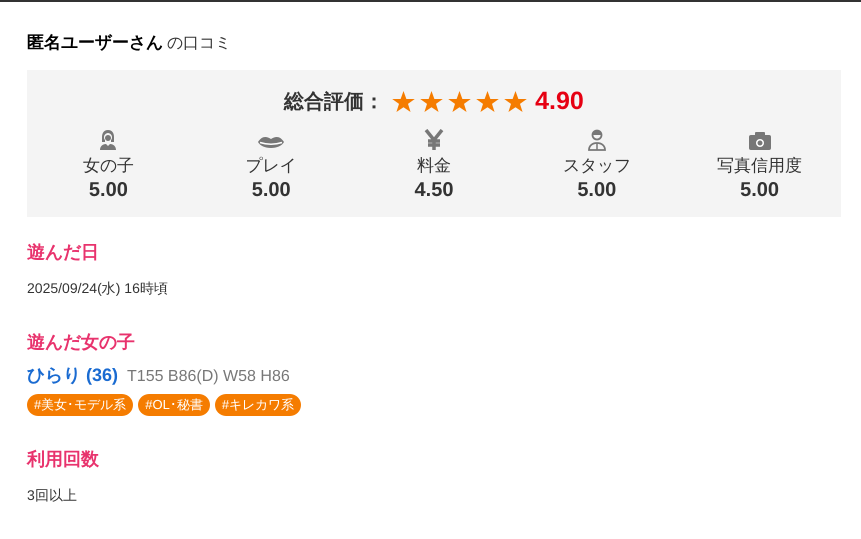 The height and width of the screenshot is (539, 861). What do you see at coordinates (72, 375) in the screenshot?
I see `girl-name-link: ひらり (36)` at bounding box center [72, 375].